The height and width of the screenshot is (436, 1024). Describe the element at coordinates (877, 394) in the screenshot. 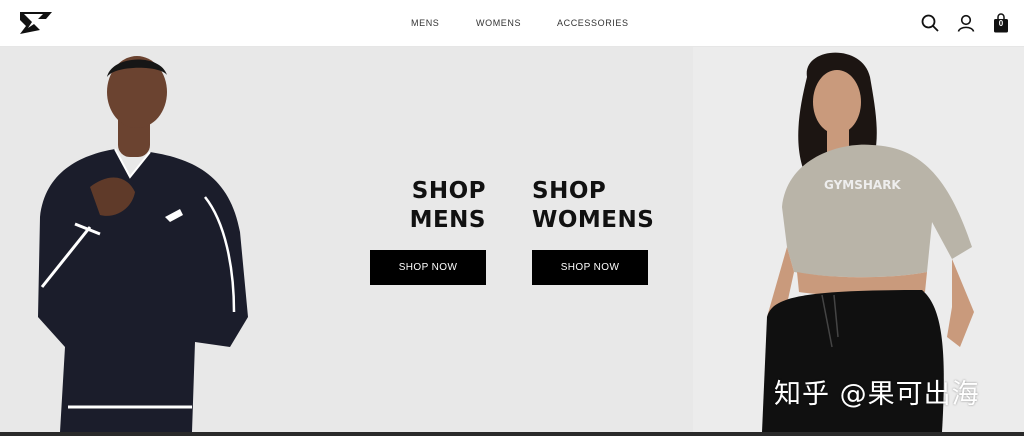

I see `watermark-text: 知乎 @果可出海` at that location.